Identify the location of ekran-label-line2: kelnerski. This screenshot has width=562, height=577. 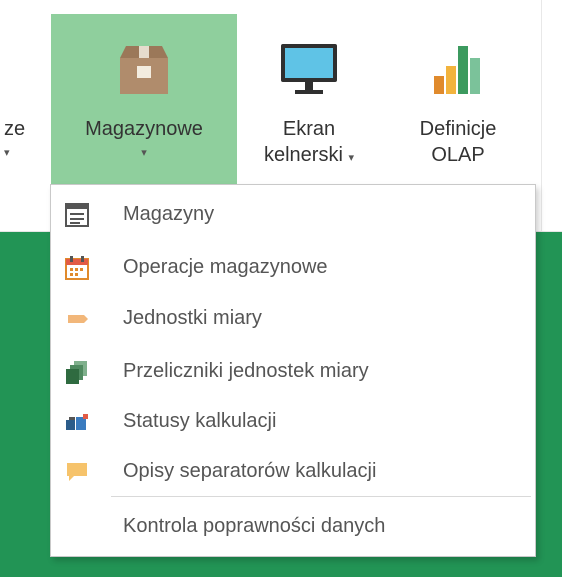
(303, 155).